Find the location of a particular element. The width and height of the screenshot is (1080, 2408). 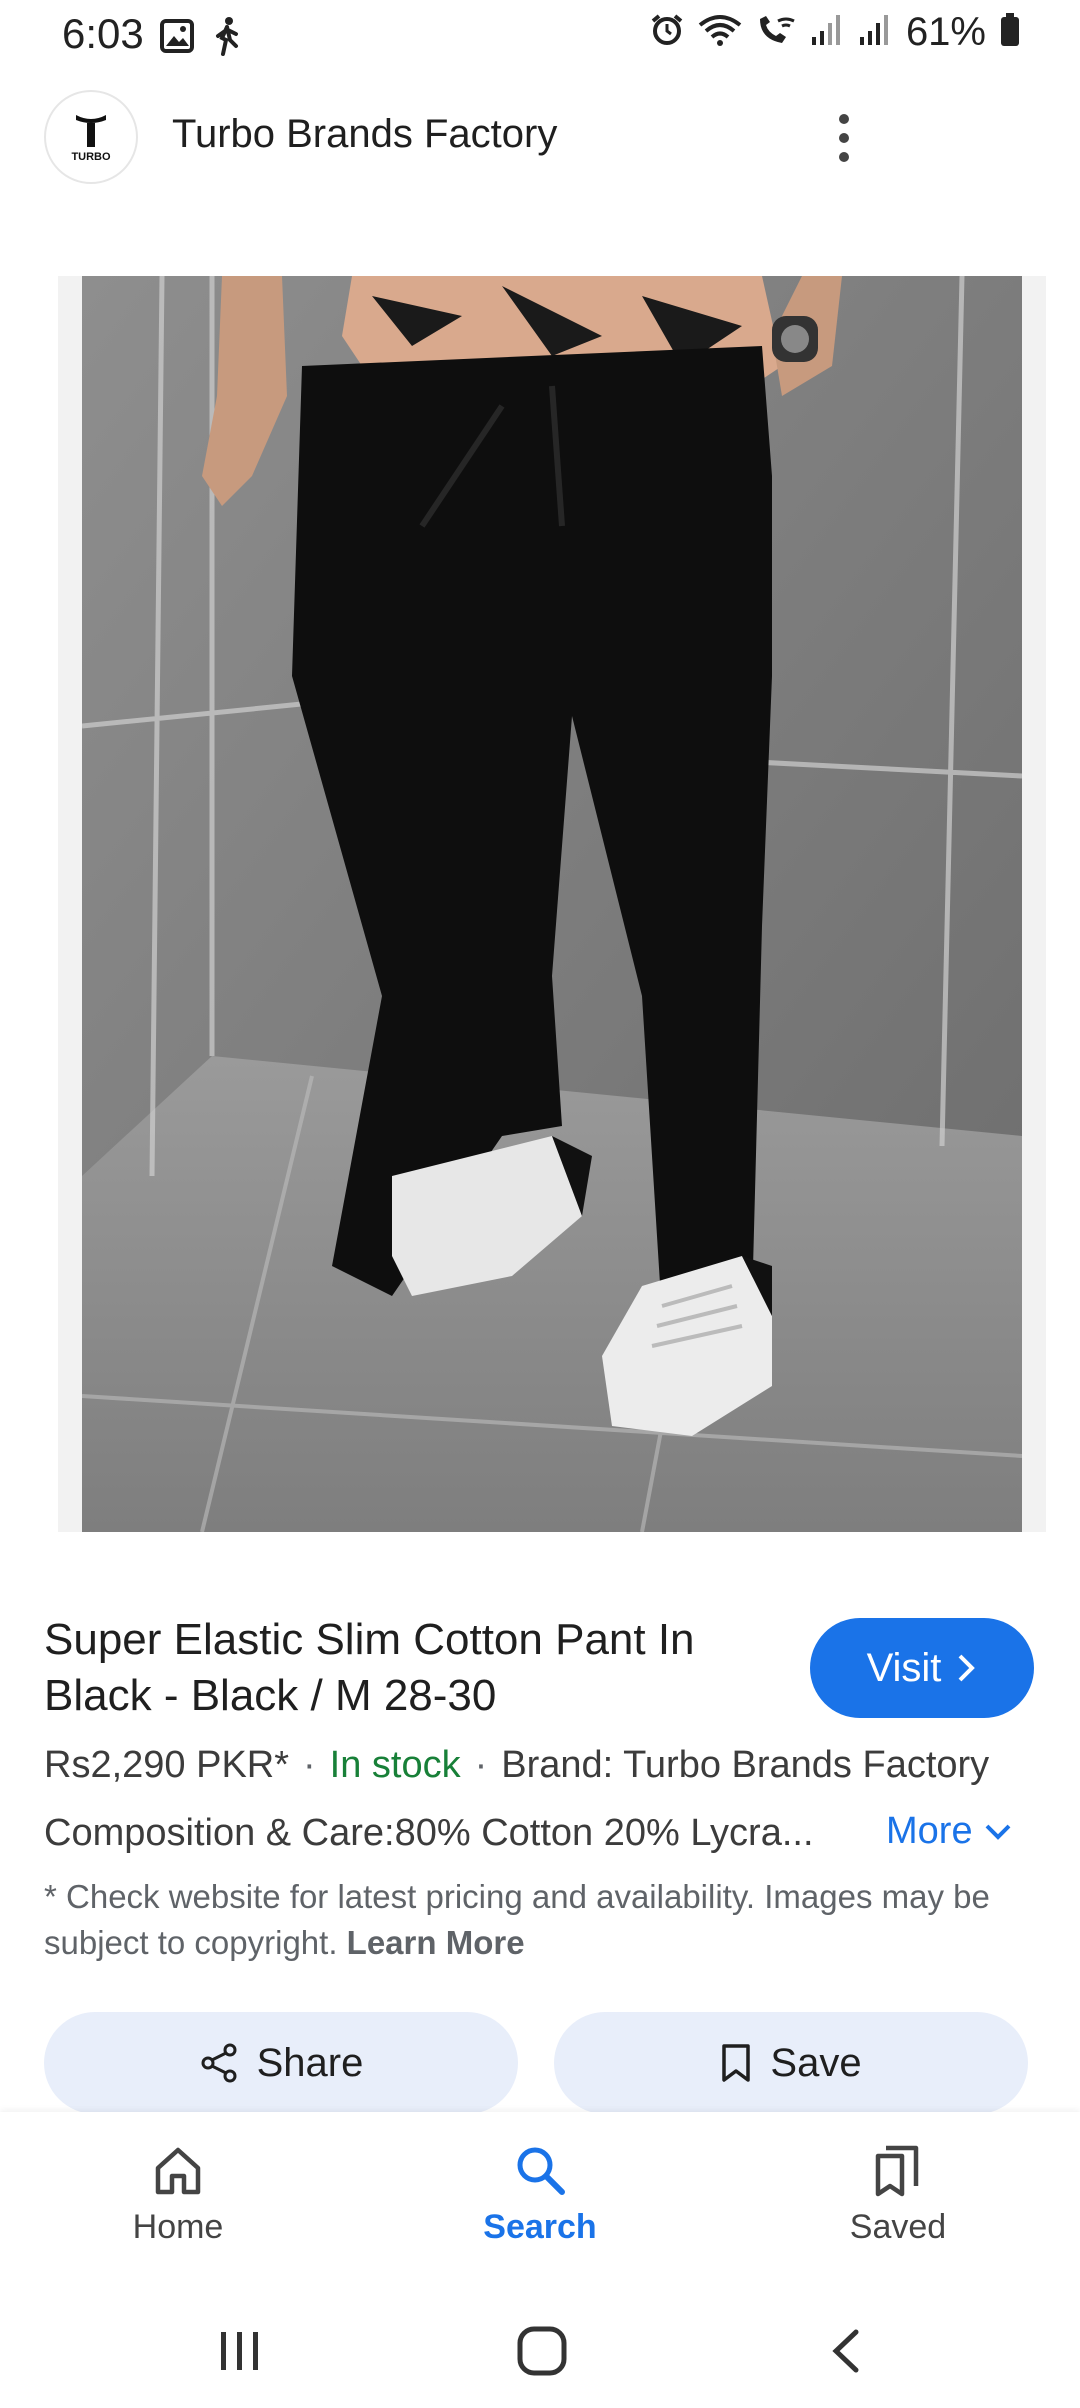

system-home-button is located at coordinates (542, 2351).